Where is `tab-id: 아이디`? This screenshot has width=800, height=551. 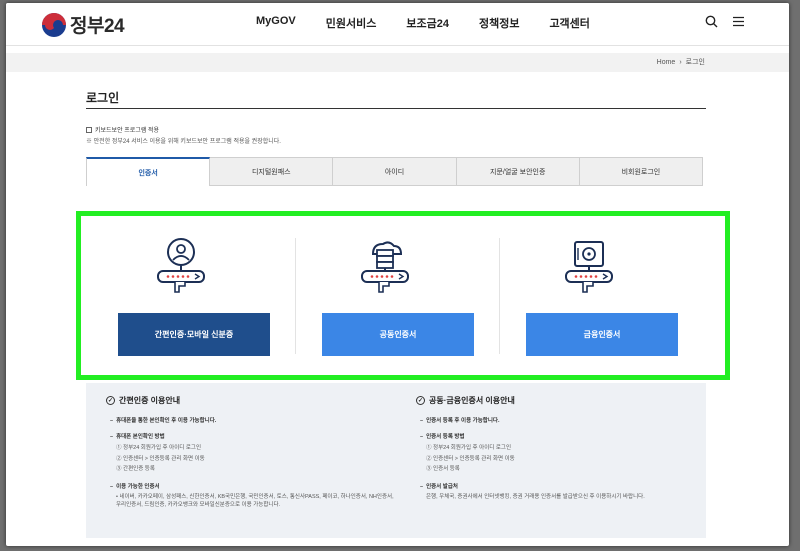 tab-id: 아이디 is located at coordinates (395, 171).